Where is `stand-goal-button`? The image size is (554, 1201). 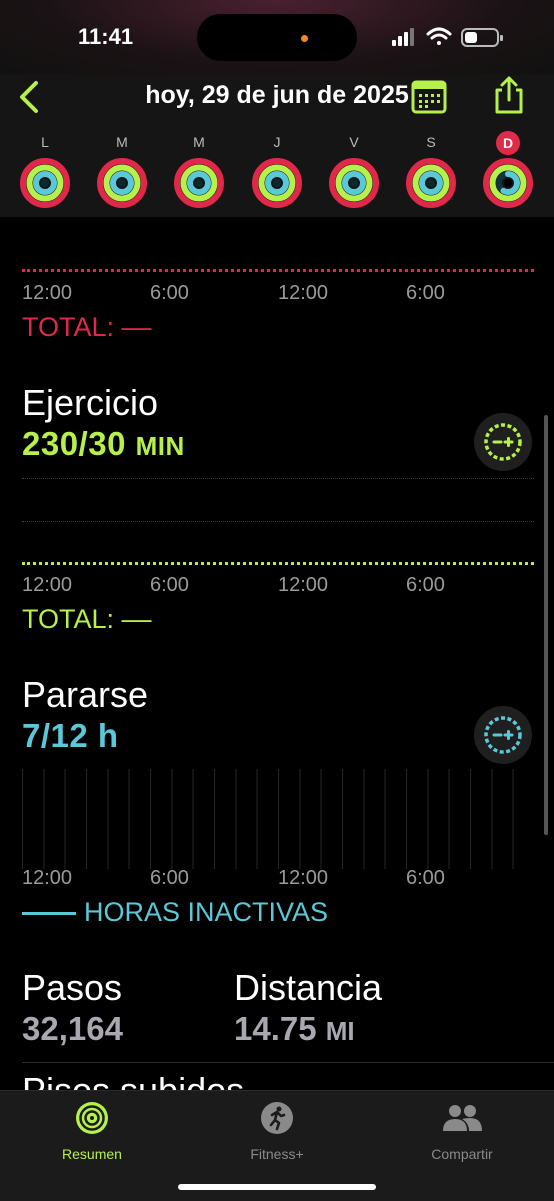
stand-goal-button is located at coordinates (503, 735).